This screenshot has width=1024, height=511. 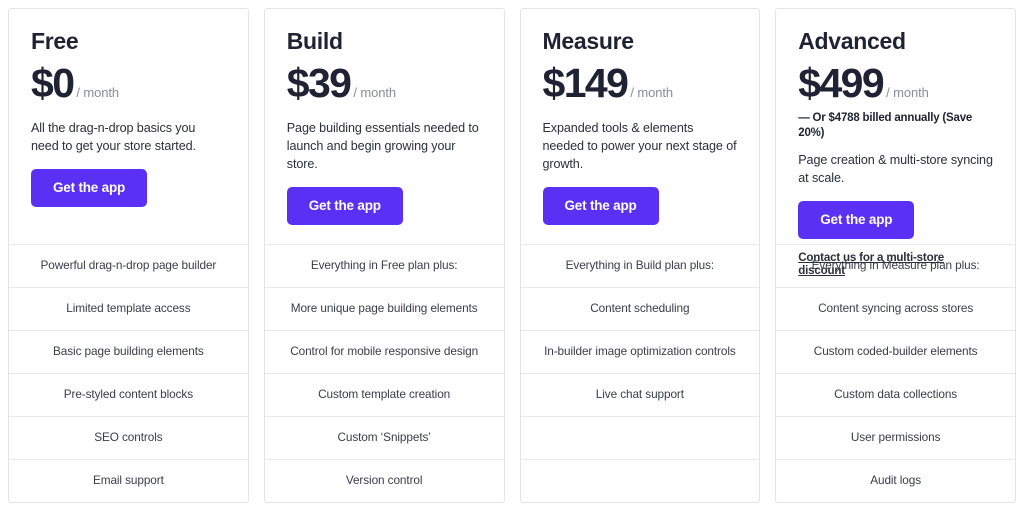 I want to click on feature-row: More unique page building elements, so click(x=384, y=308).